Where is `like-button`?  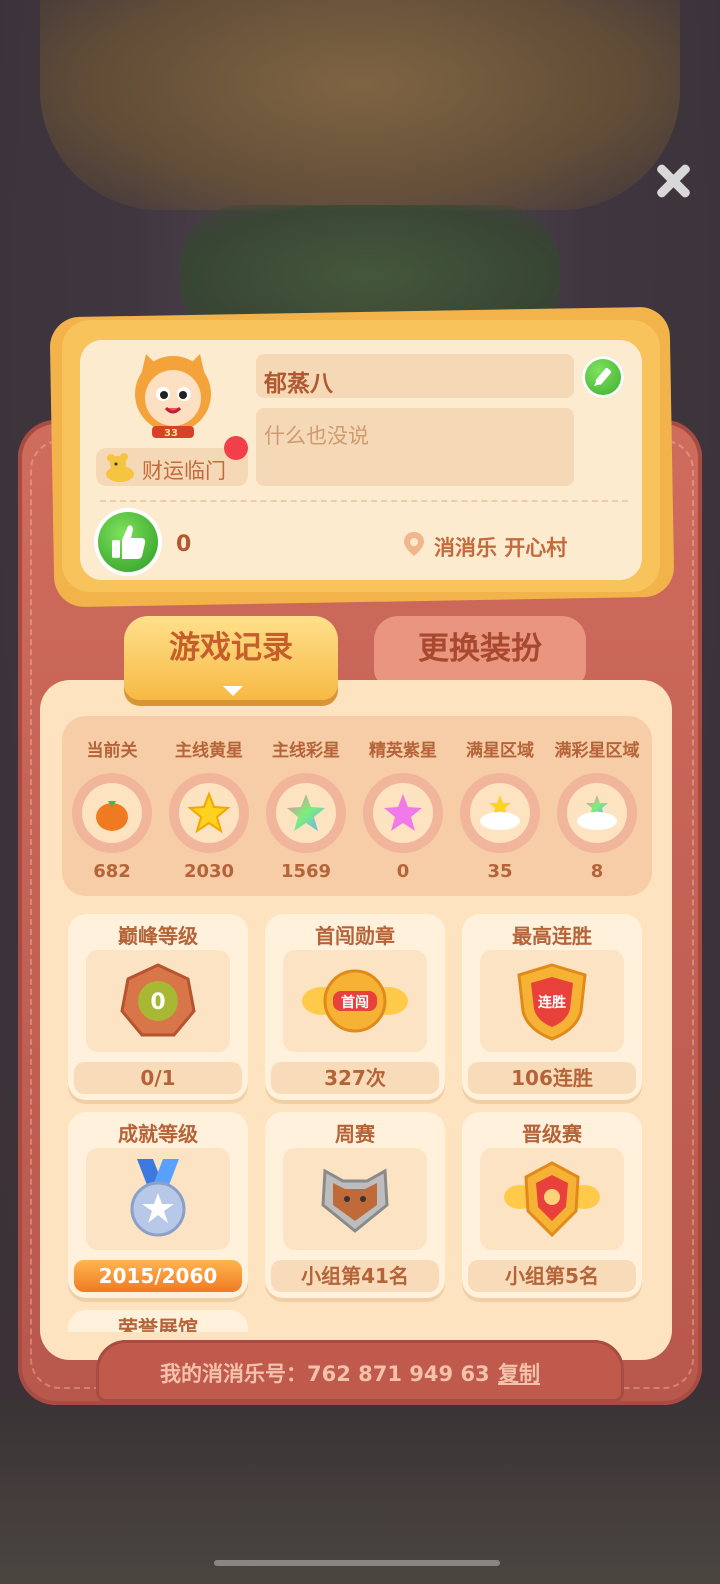 like-button is located at coordinates (128, 542).